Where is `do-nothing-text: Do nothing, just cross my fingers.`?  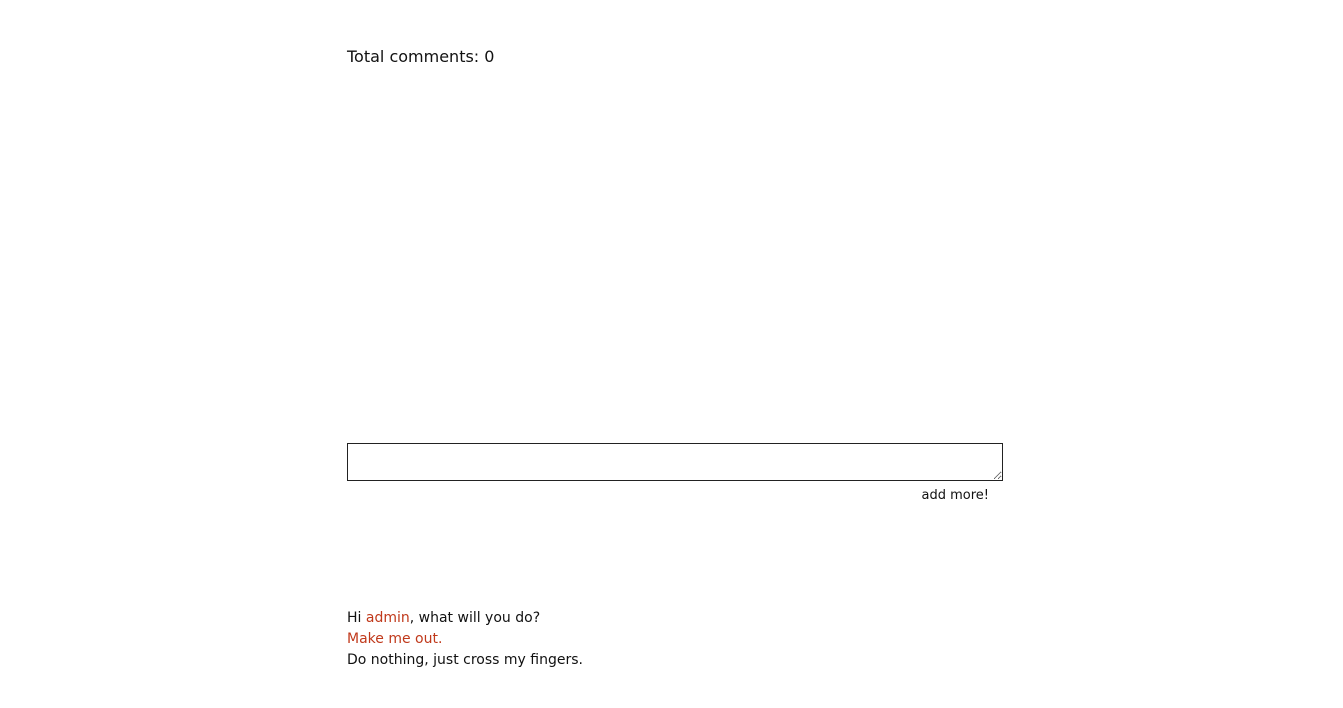
do-nothing-text: Do nothing, just cross my fingers. is located at coordinates (465, 660).